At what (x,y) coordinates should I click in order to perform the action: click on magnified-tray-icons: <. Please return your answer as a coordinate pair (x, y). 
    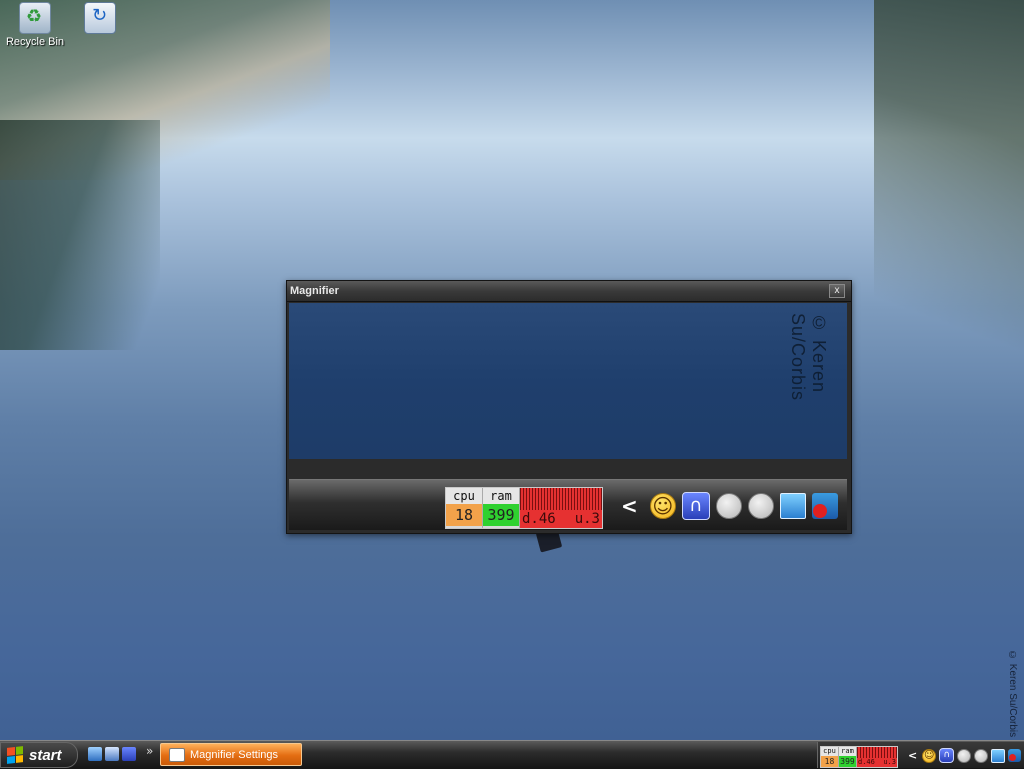
    Looking at the image, I should click on (729, 506).